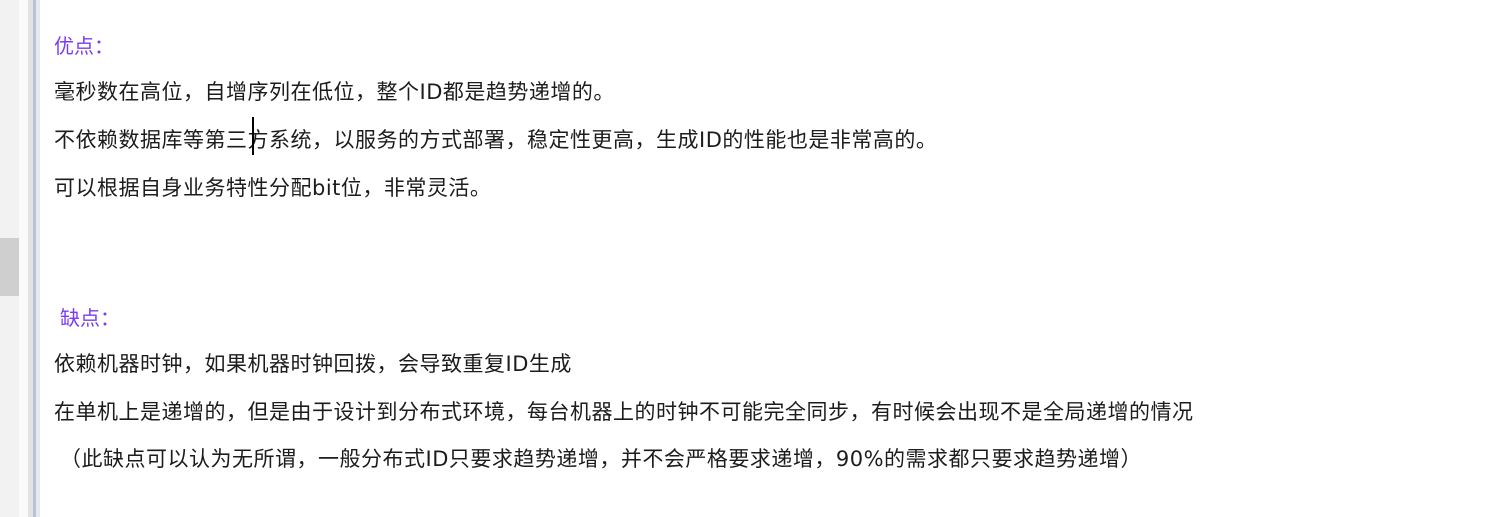 This screenshot has height=517, width=1489. What do you see at coordinates (23, 258) in the screenshot?
I see `editor-margin` at bounding box center [23, 258].